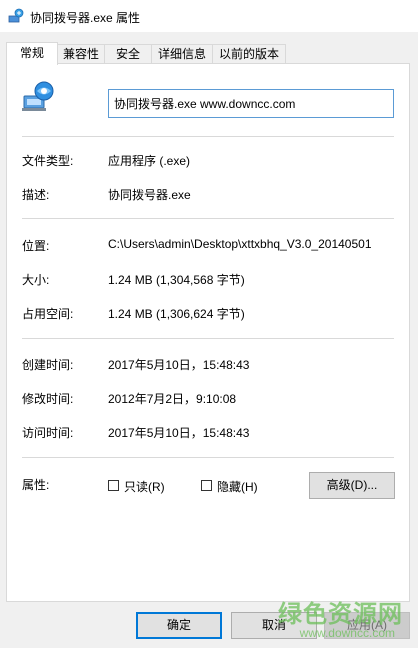 The image size is (418, 648). I want to click on attributes-label: 属性:, so click(36, 485).